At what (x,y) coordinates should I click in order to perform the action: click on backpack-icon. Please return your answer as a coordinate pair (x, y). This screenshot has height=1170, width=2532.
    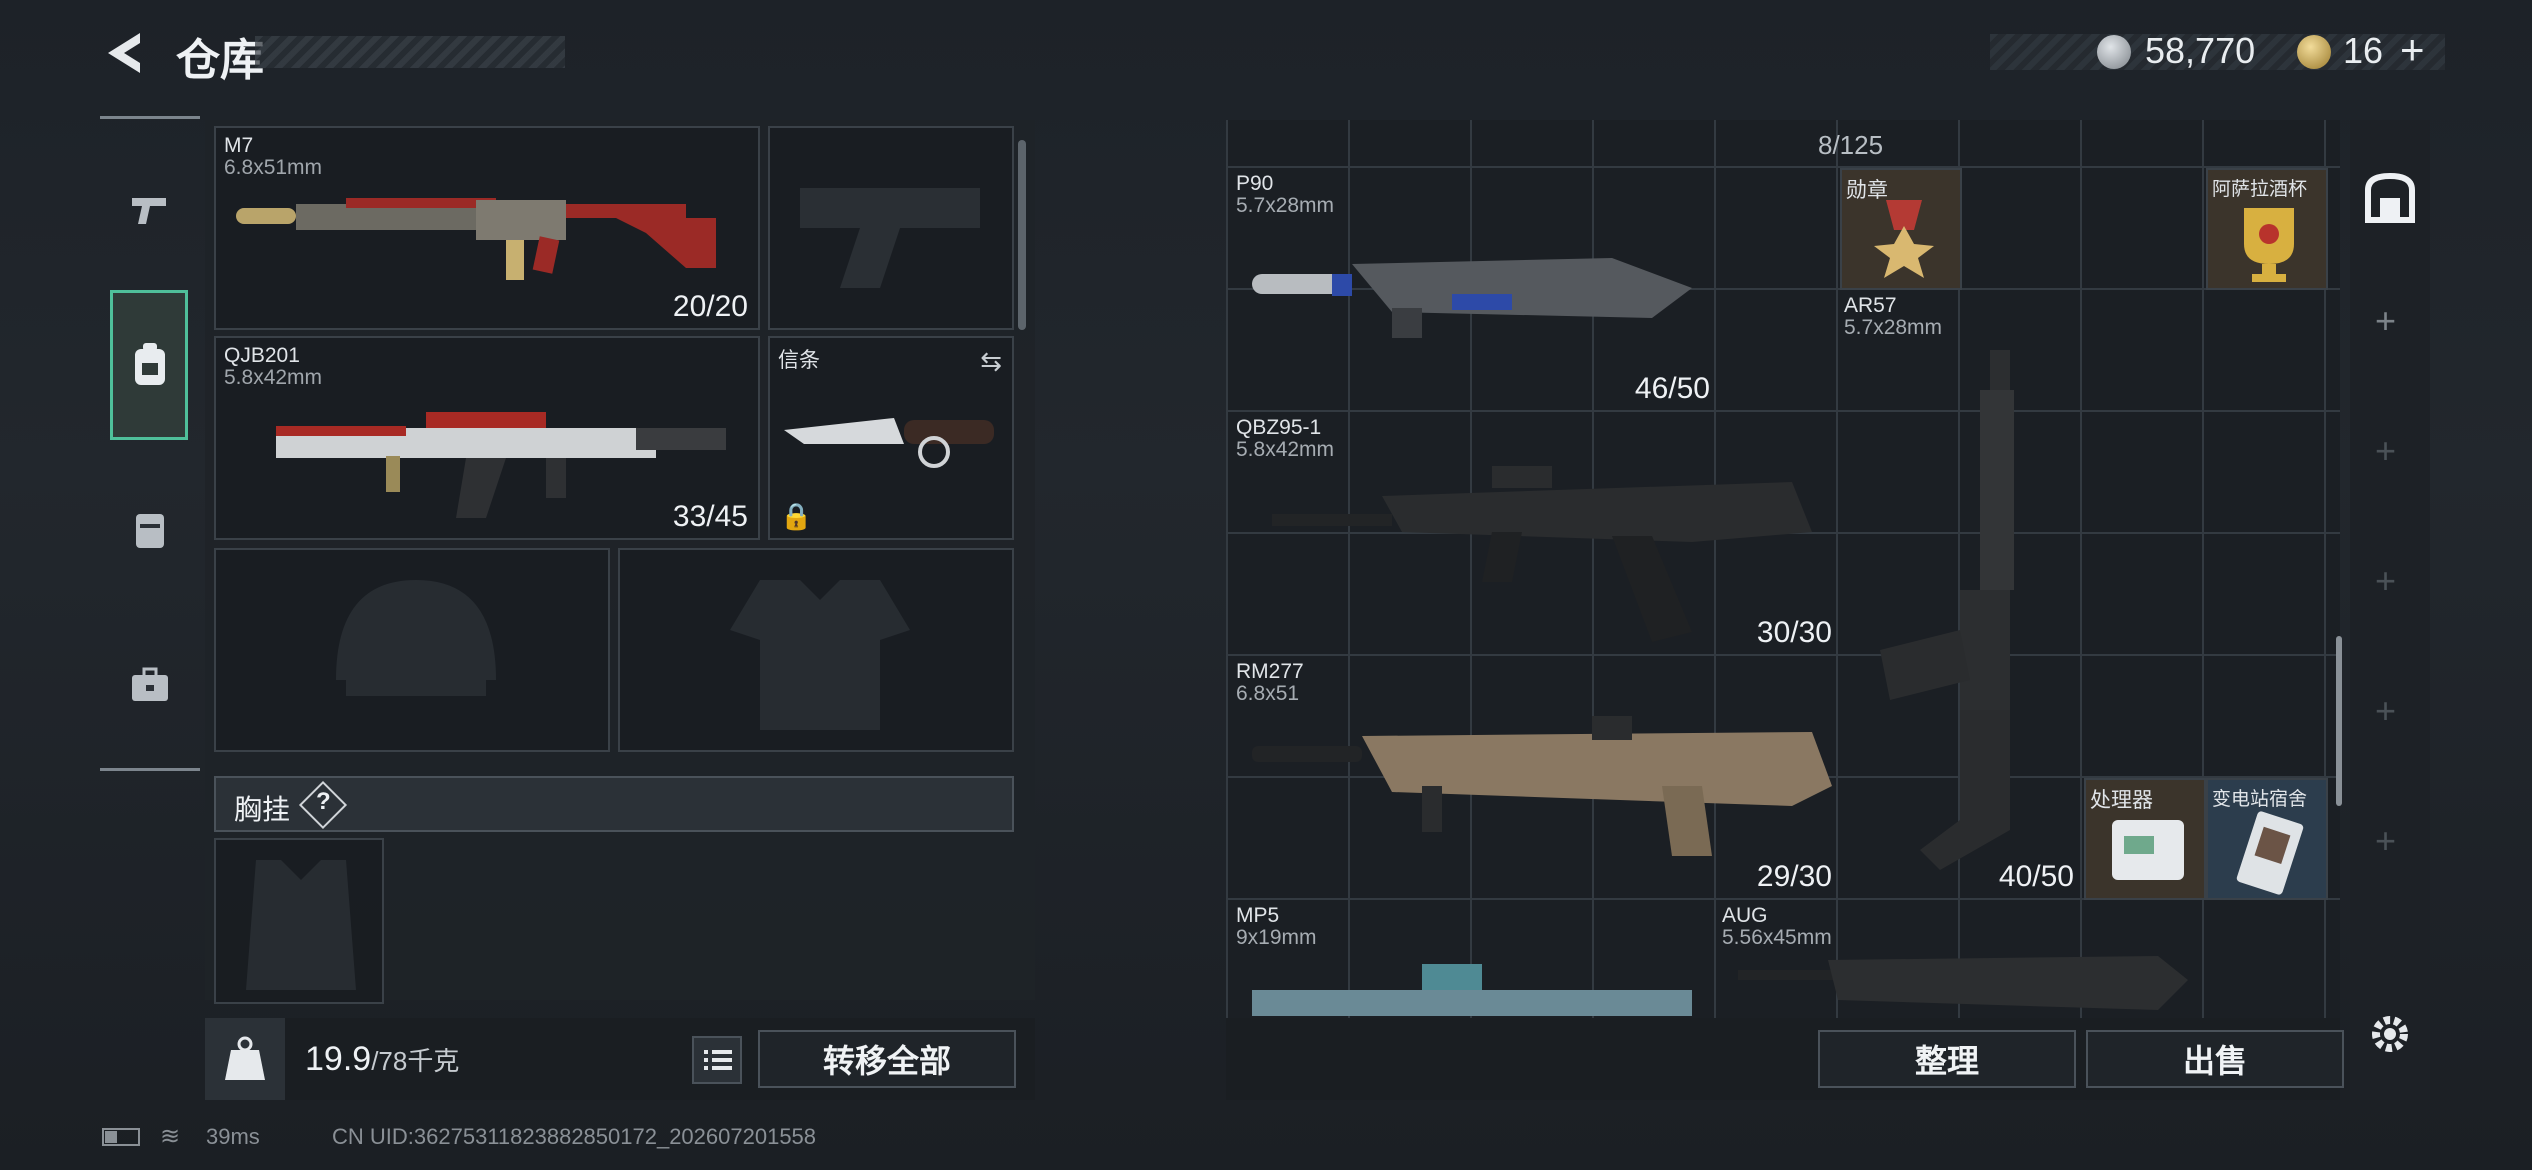
    Looking at the image, I should click on (150, 364).